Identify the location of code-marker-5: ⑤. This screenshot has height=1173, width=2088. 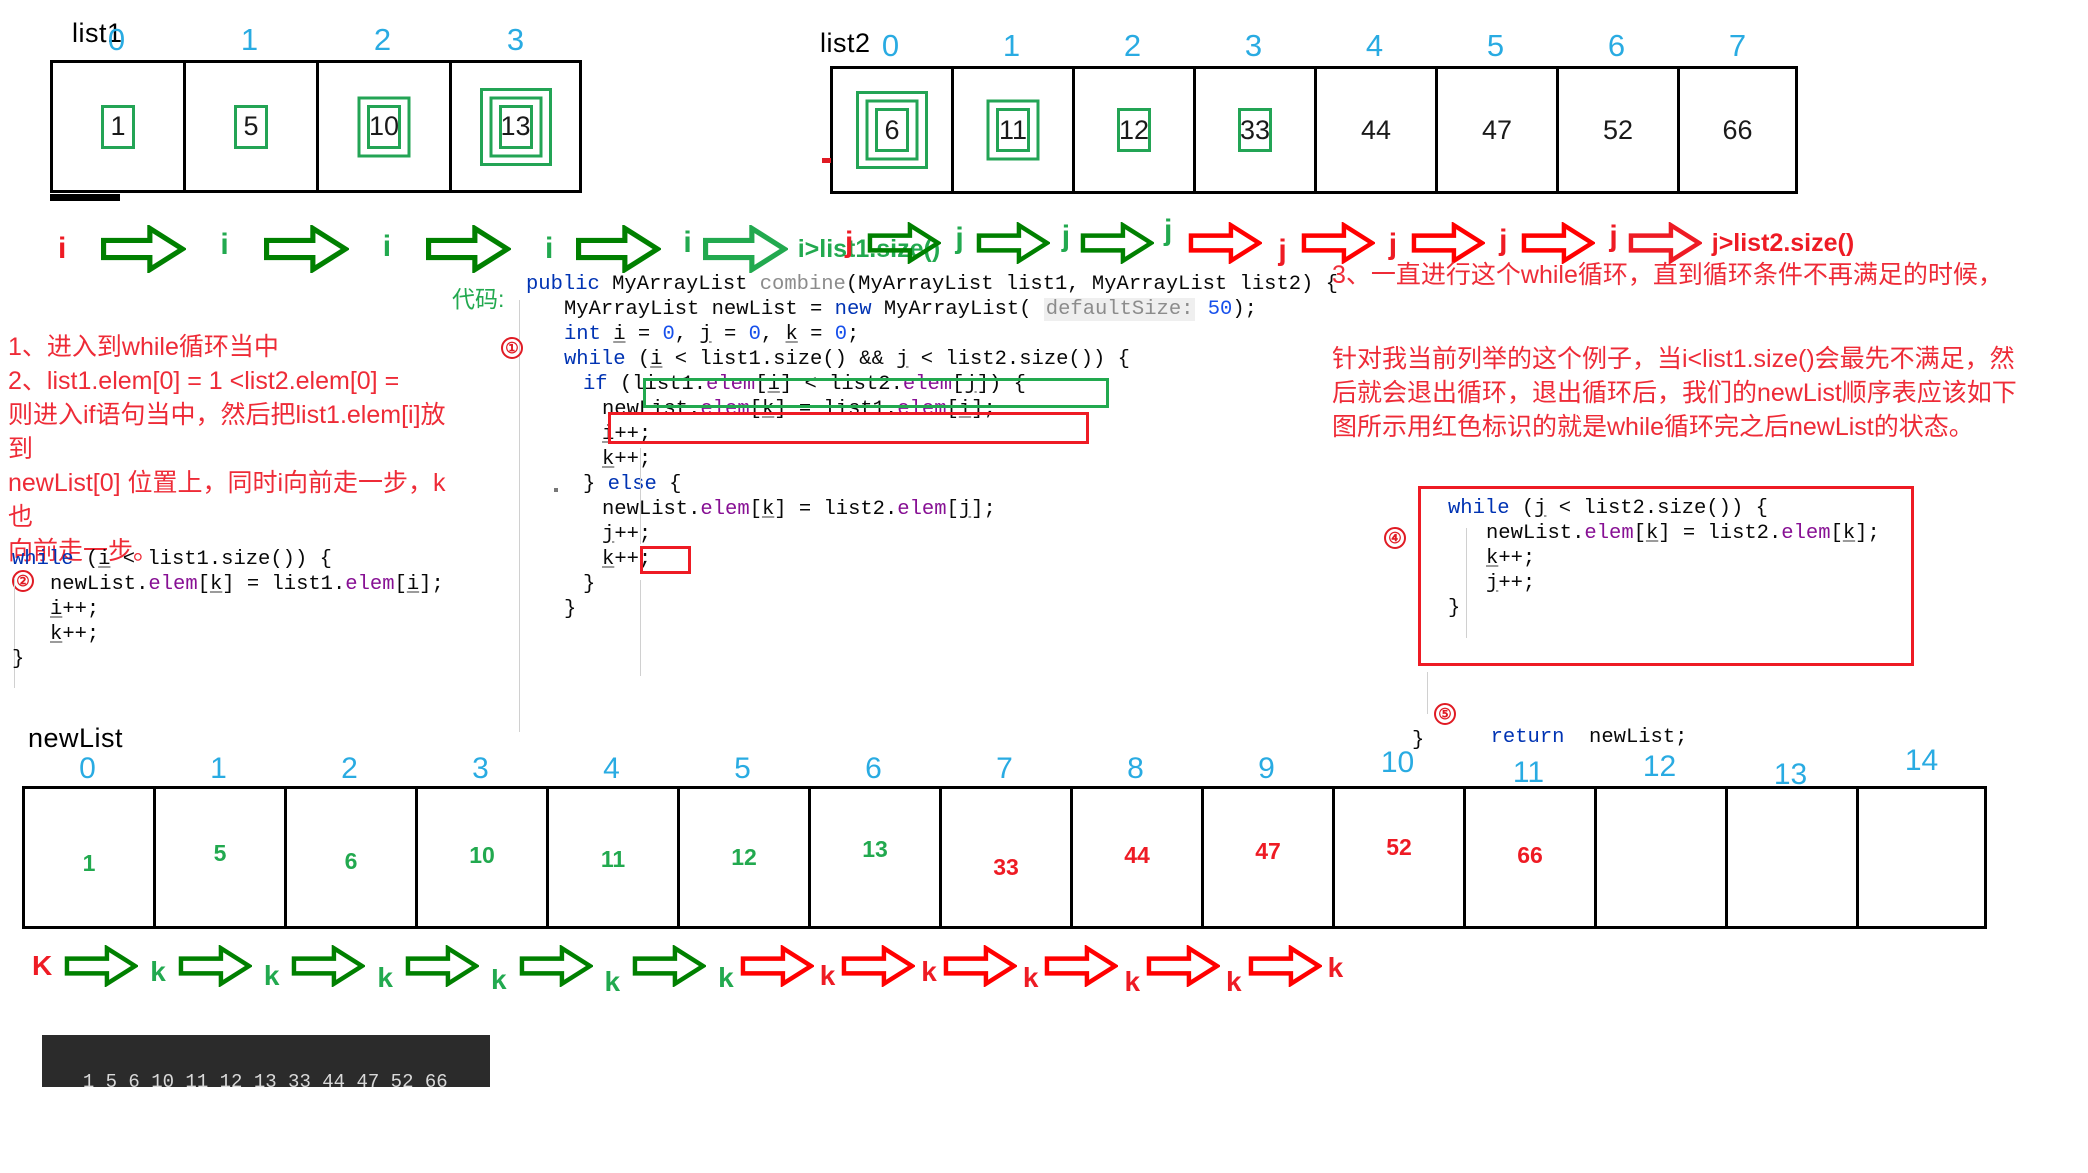
(1445, 714).